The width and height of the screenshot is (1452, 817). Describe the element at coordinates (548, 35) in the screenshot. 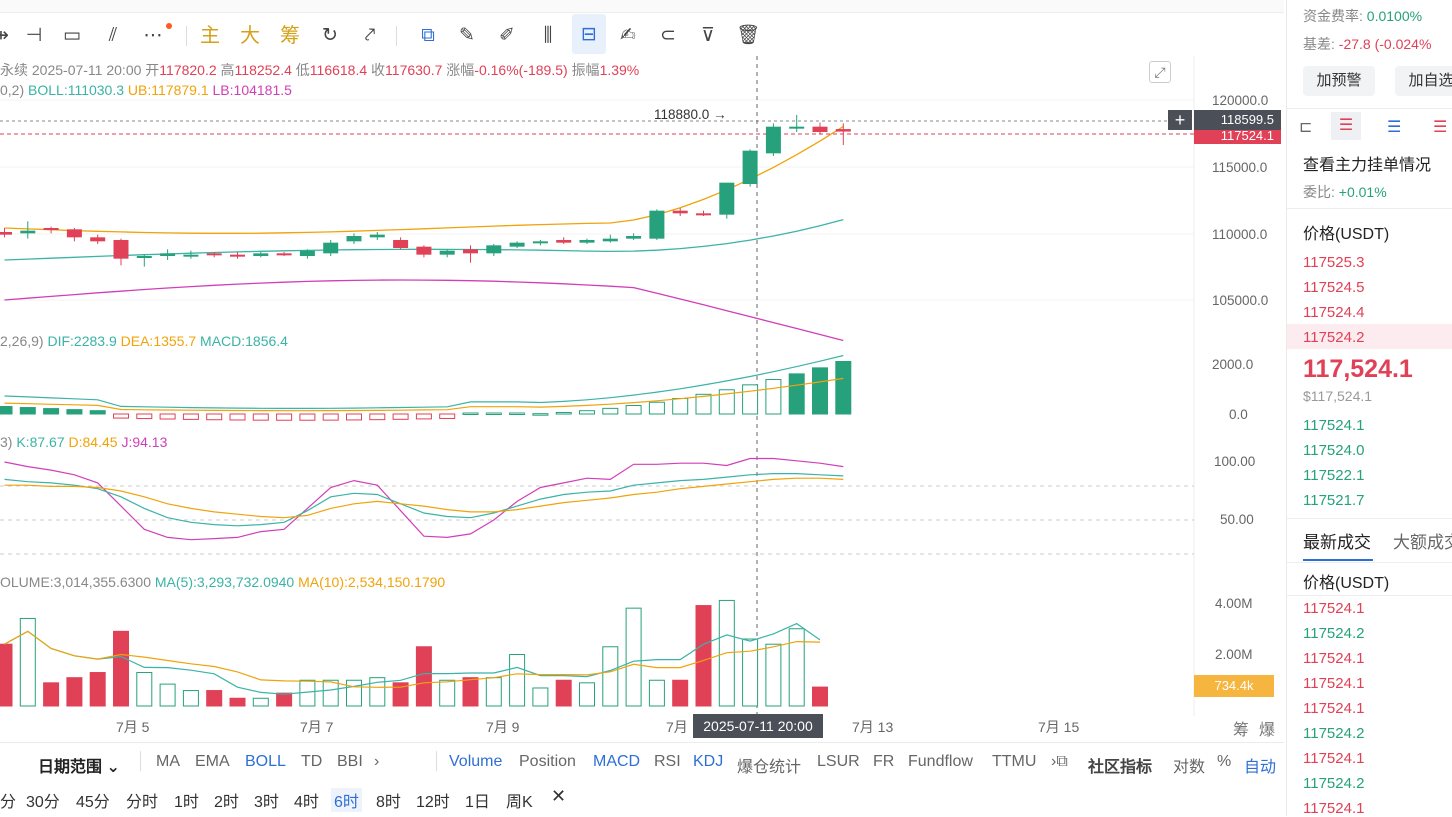

I see `candle-compare-icon: ⫼` at that location.